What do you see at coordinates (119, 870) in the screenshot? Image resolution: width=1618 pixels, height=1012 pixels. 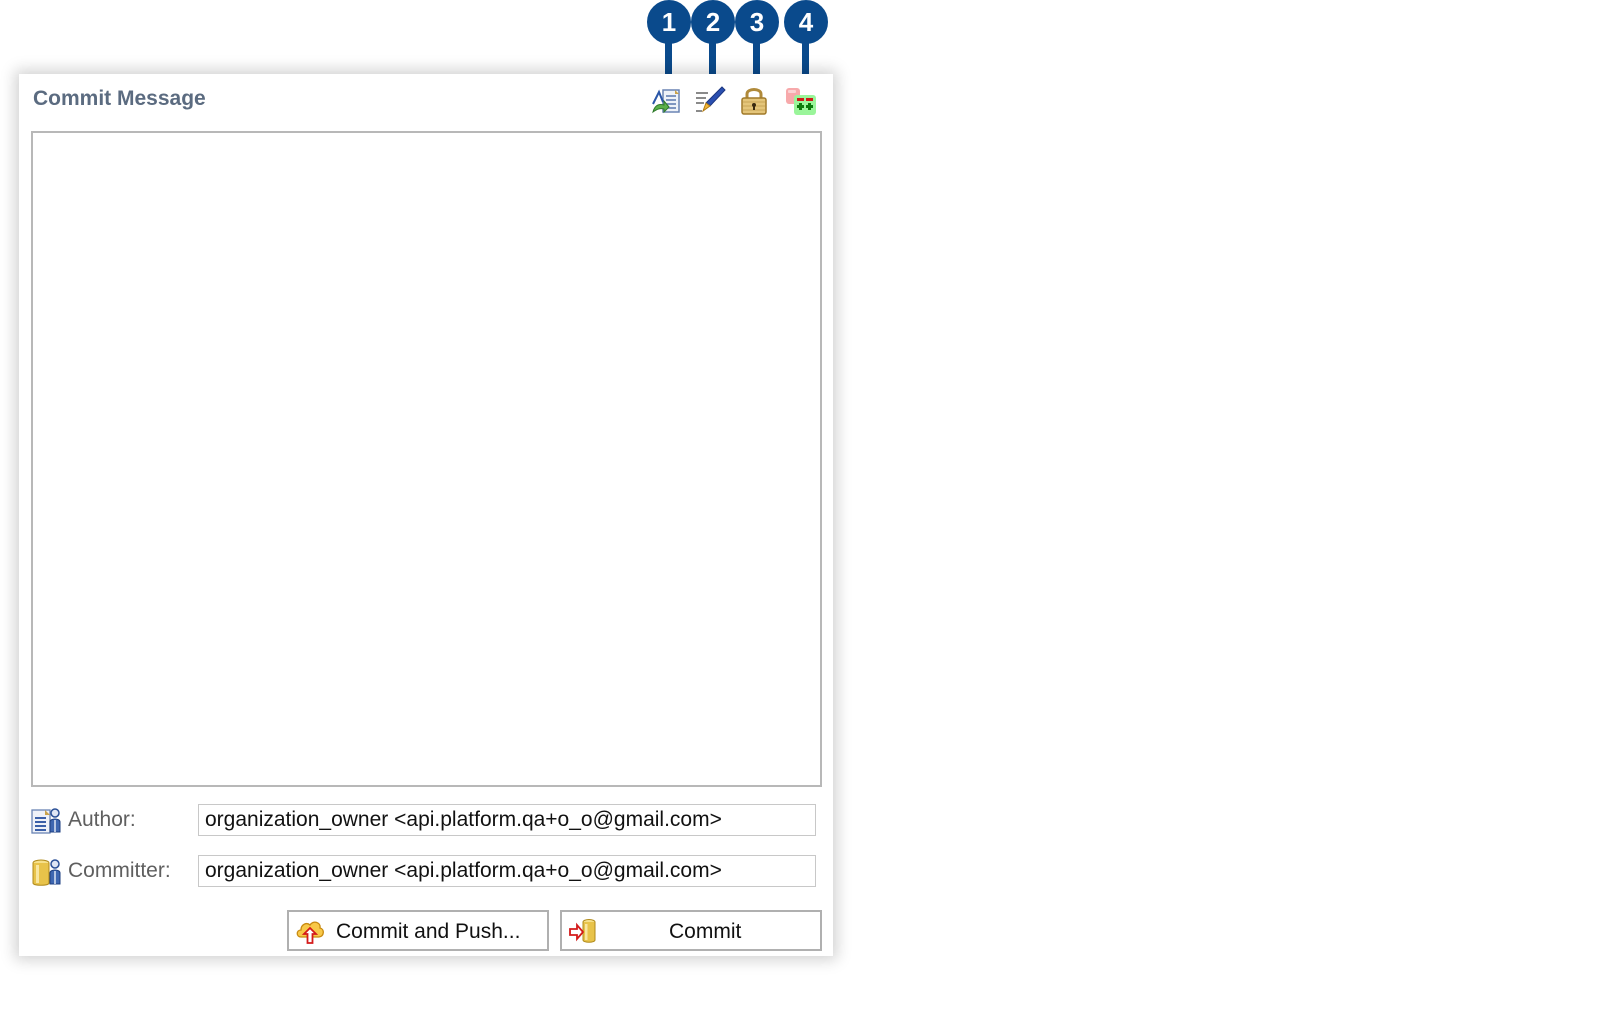 I see `committer-label: Committer:` at bounding box center [119, 870].